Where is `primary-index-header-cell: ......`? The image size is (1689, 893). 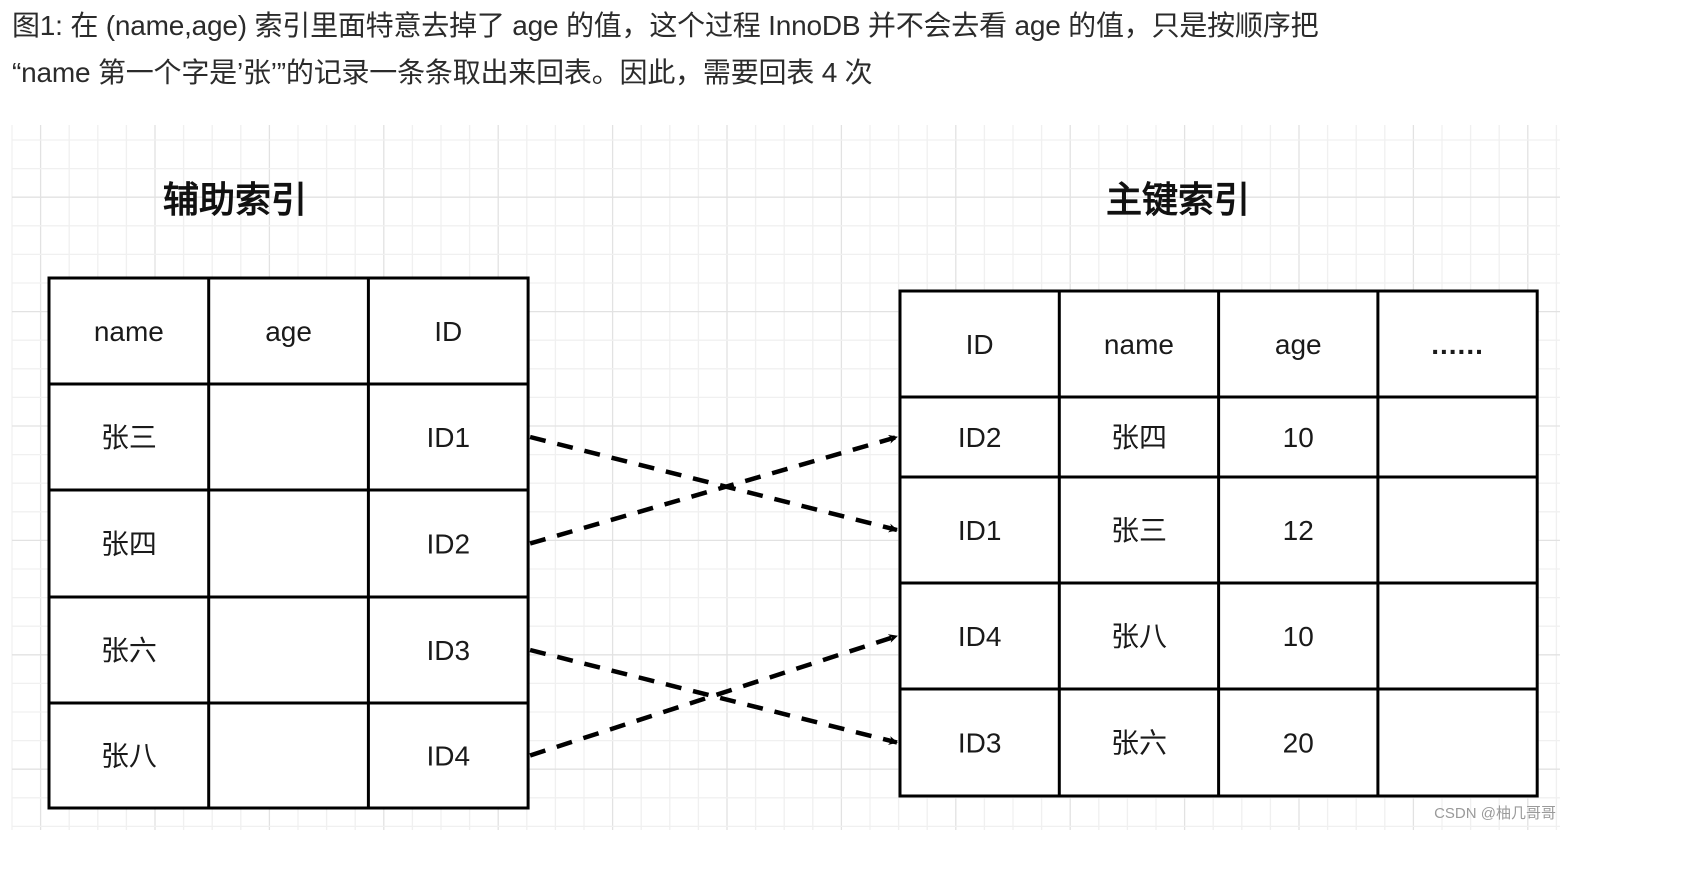
primary-index-header-cell: ...... is located at coordinates (1457, 344).